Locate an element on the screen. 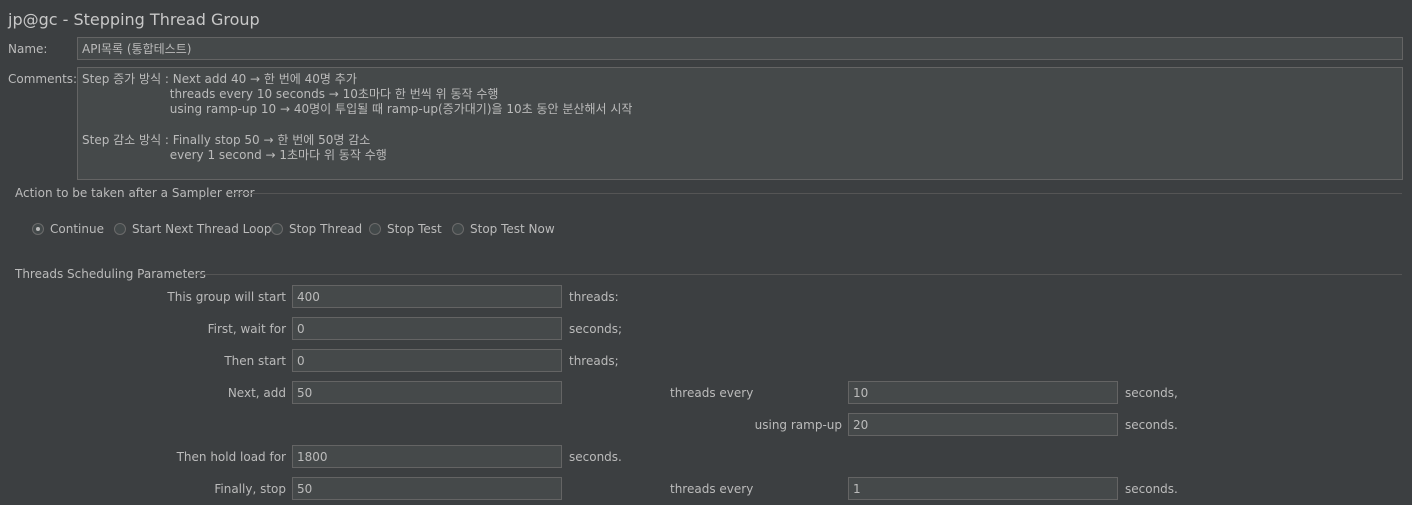 This screenshot has width=1412, height=505. next-add-unit: seconds, is located at coordinates (1151, 393).